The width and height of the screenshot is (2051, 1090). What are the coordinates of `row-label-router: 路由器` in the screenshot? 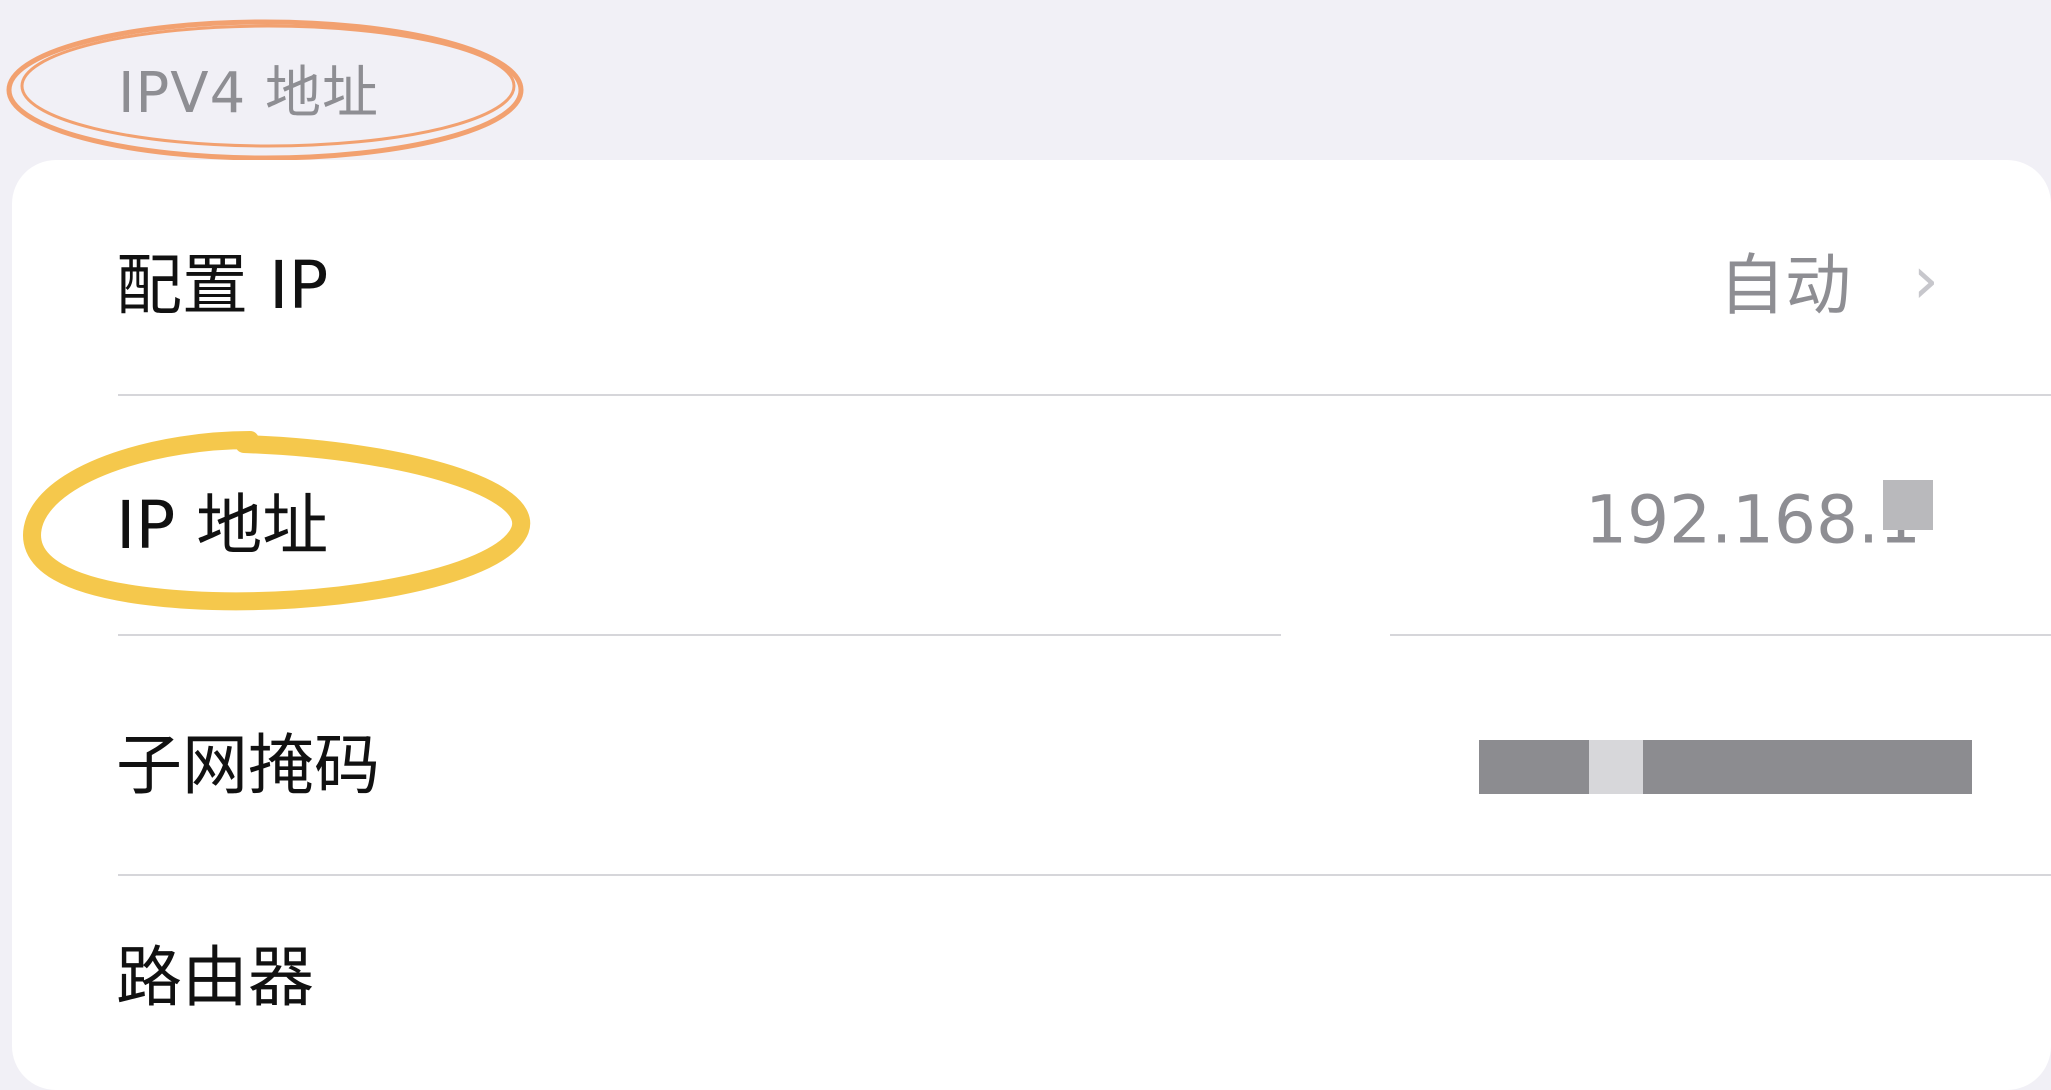 It's located at (215, 977).